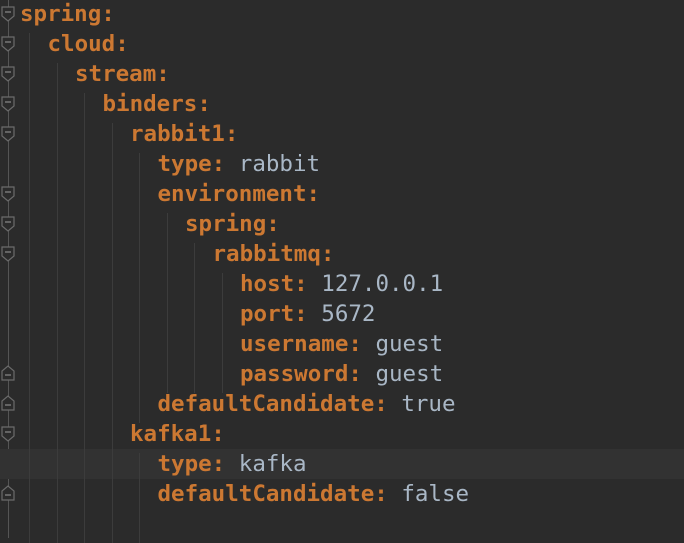 This screenshot has width=684, height=543. What do you see at coordinates (428, 494) in the screenshot?
I see `yaml-value: false` at bounding box center [428, 494].